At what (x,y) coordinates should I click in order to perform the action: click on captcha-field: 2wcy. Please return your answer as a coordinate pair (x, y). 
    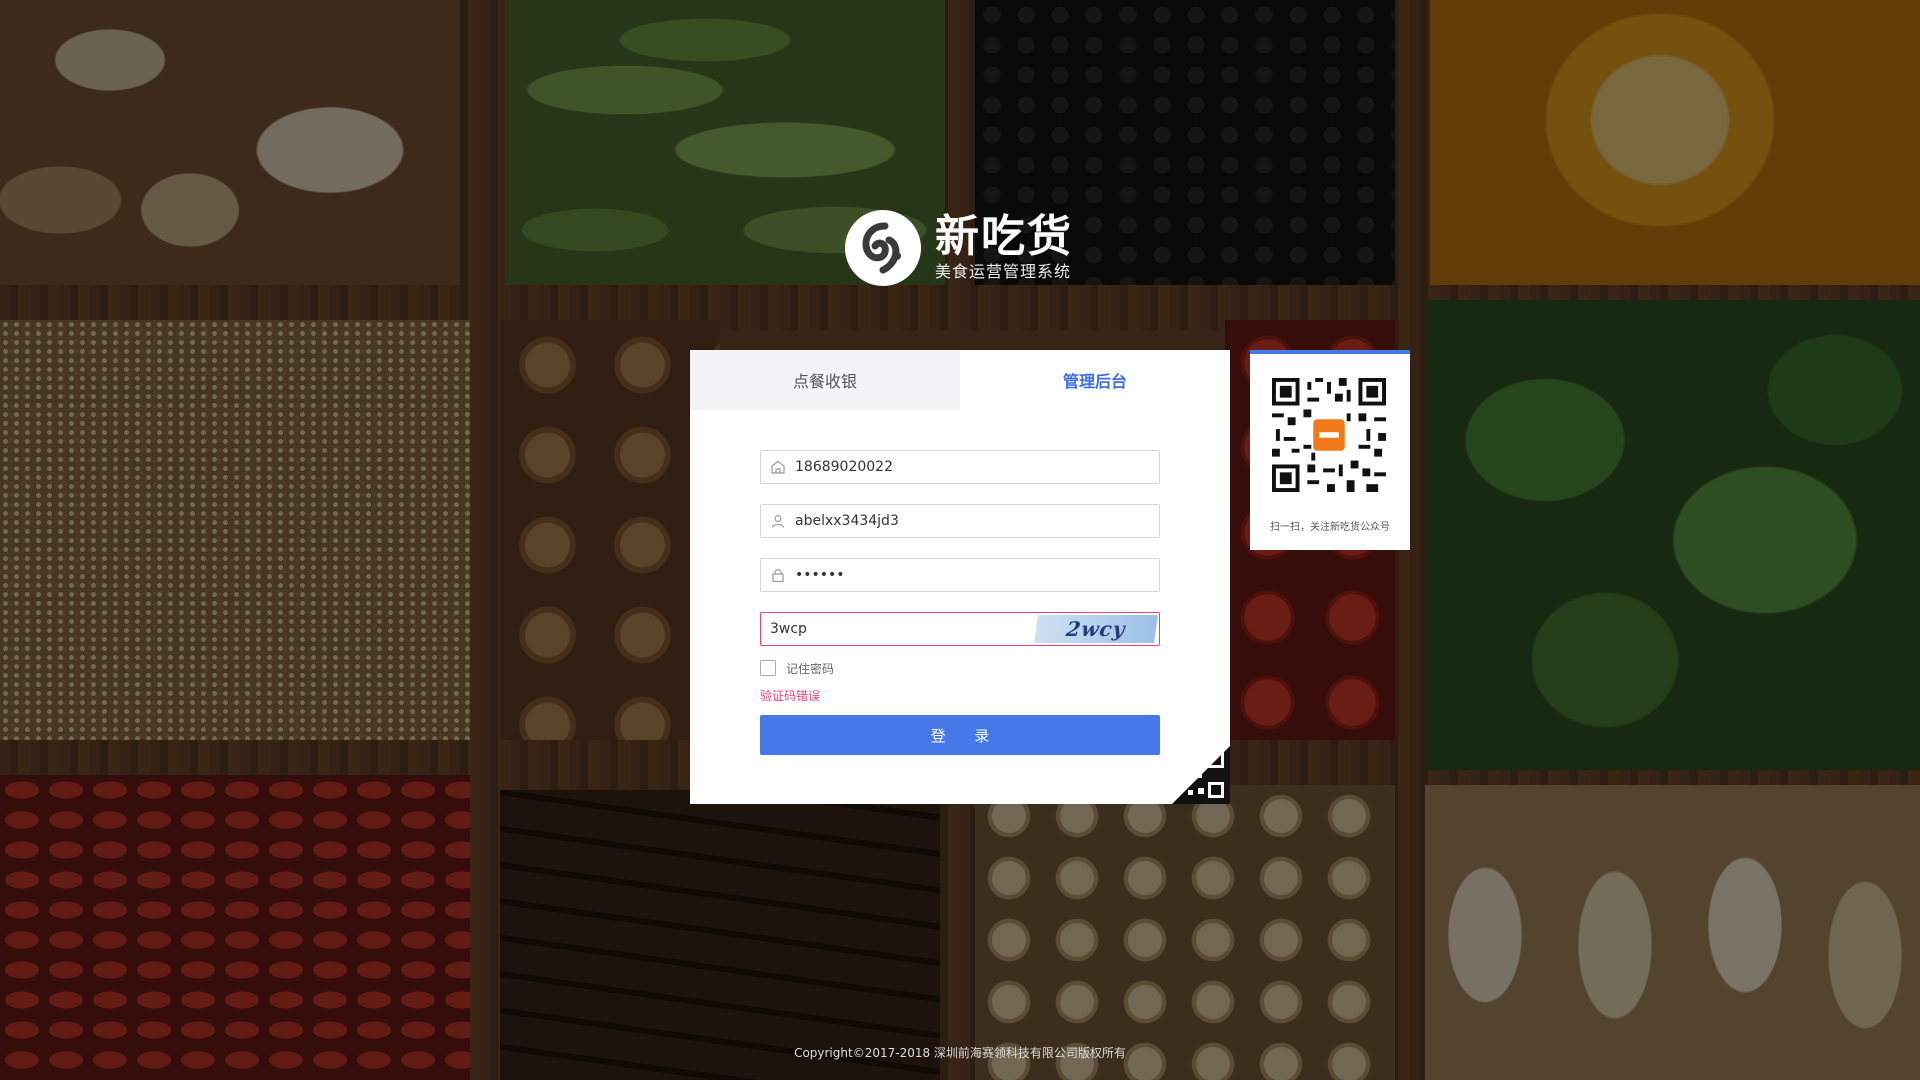
    Looking at the image, I should click on (960, 629).